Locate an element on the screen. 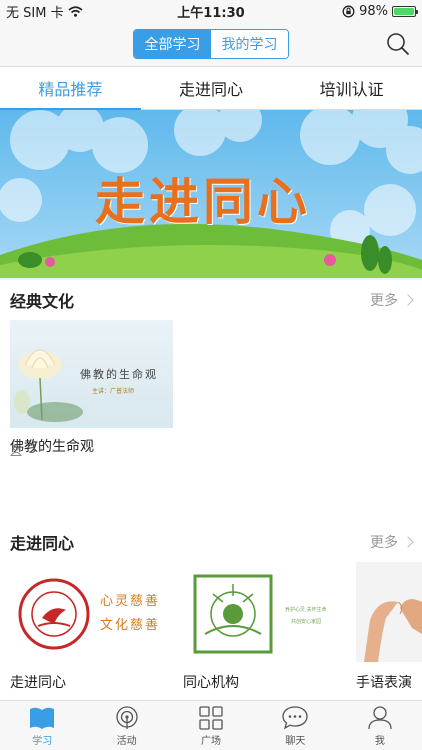 The image size is (422, 750). segment-my-study: 我的学习 is located at coordinates (249, 44).